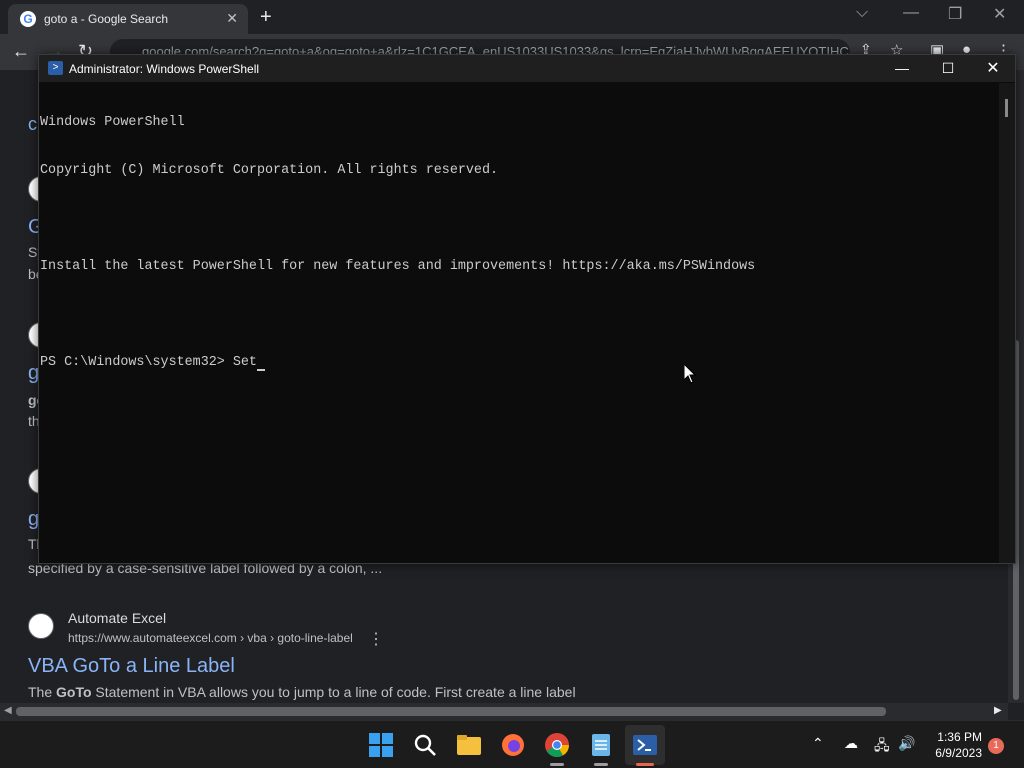  I want to click on console-prompt-line: PS C:\Windows\system32> Set, so click(519, 363).